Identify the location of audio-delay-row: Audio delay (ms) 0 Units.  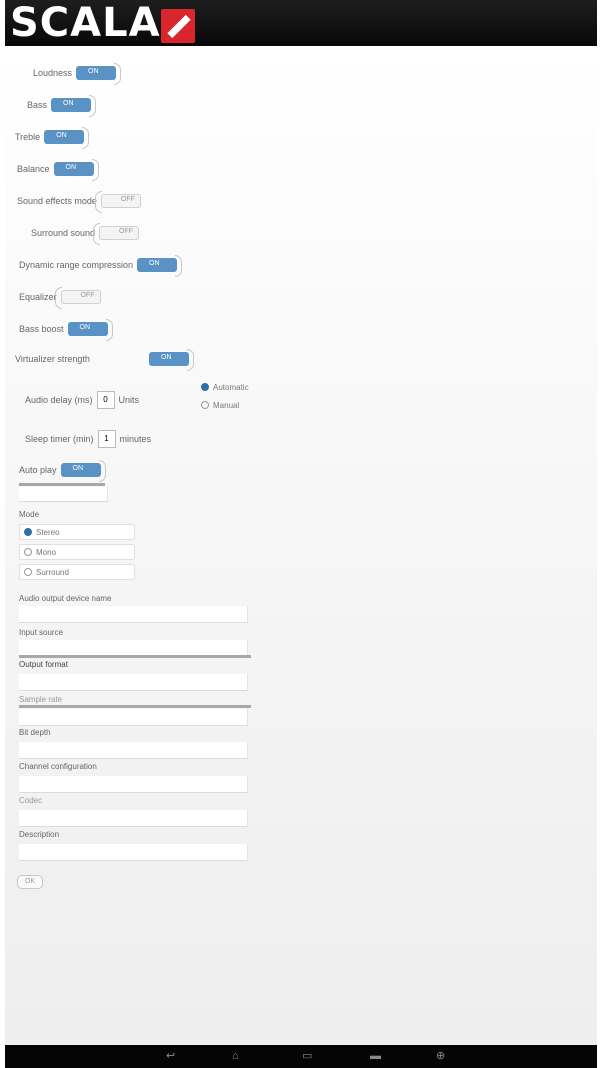
(86, 400).